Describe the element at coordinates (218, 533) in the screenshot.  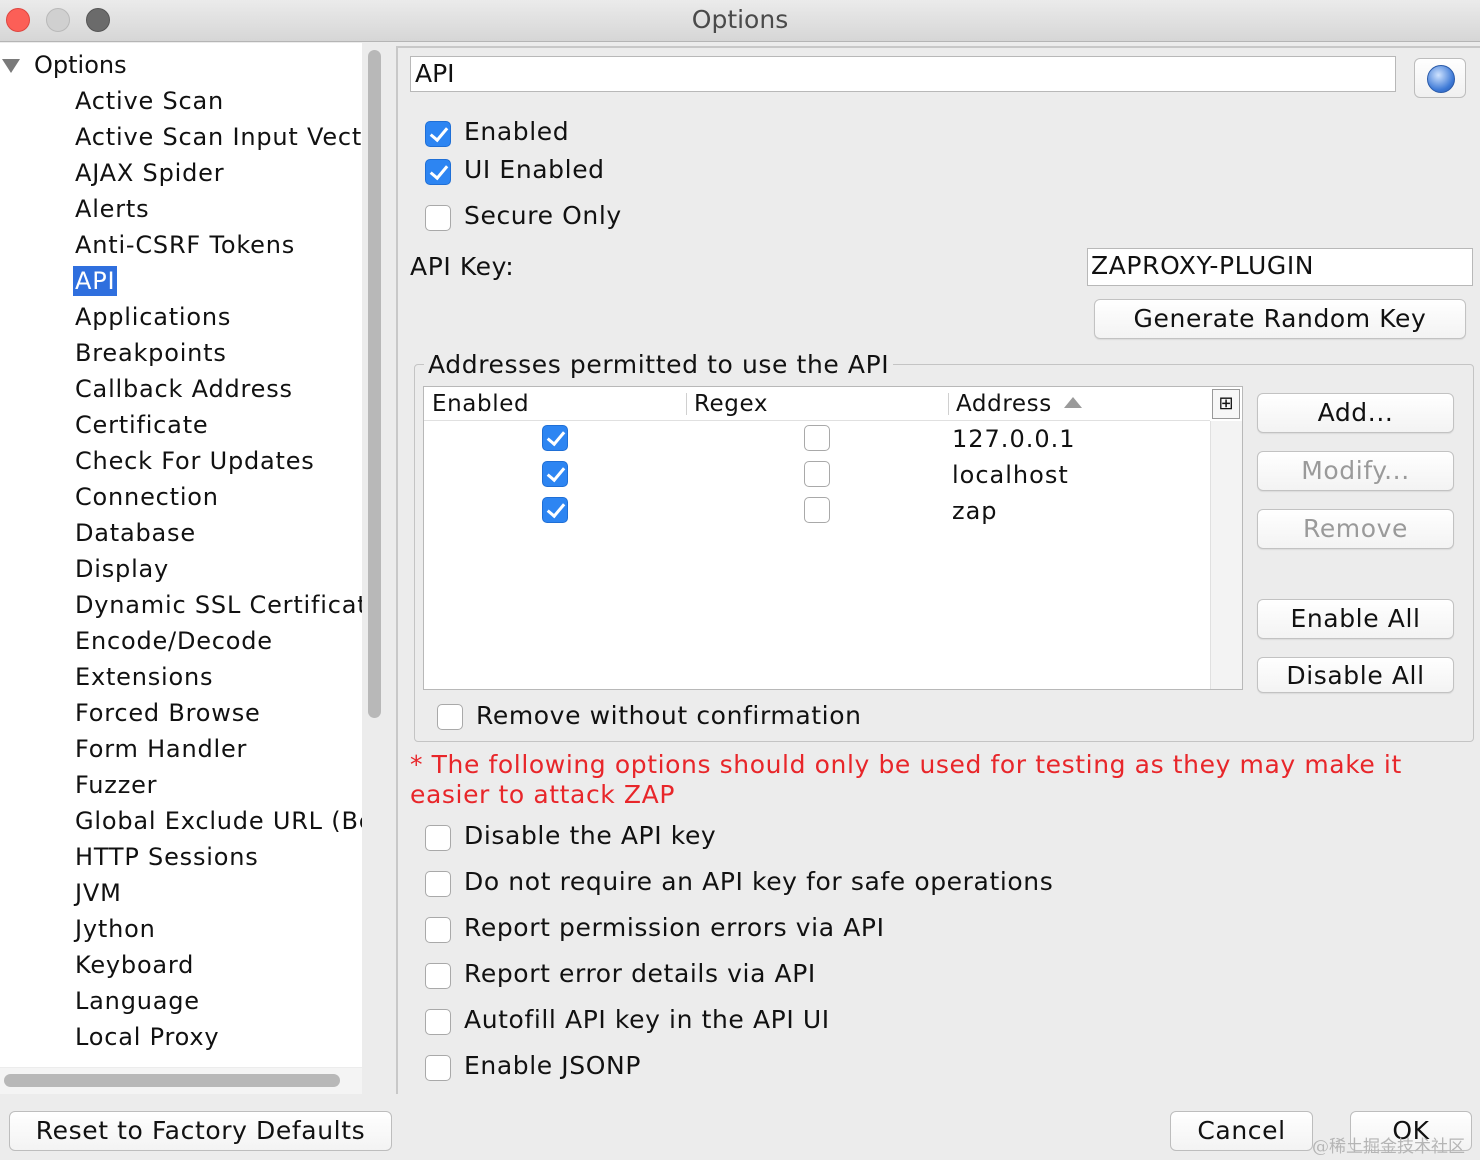
I see `tree-item-database: Database` at that location.